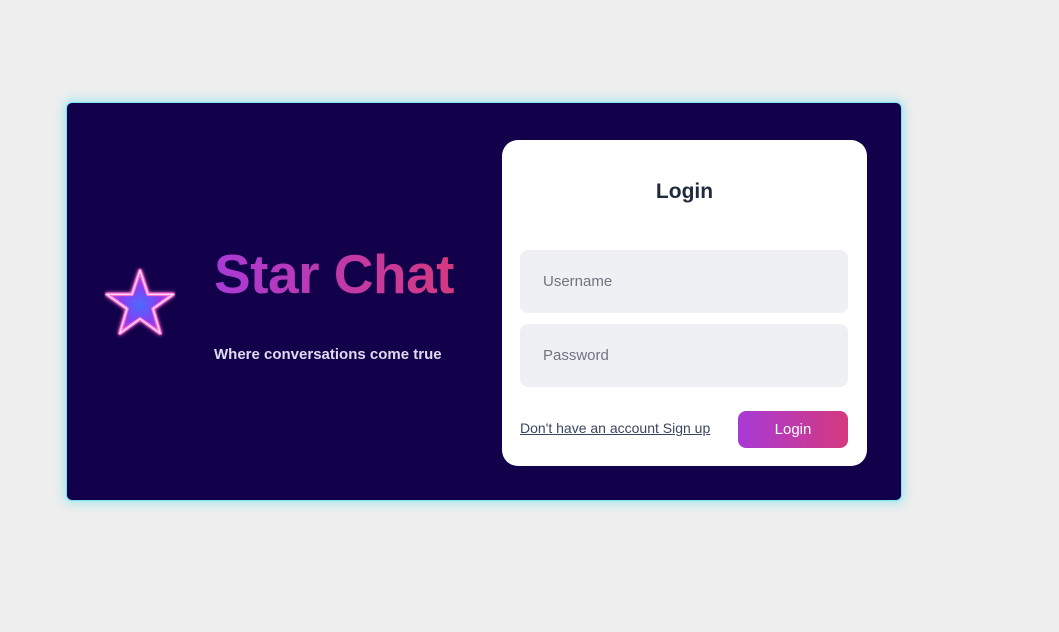 Image resolution: width=1059 pixels, height=632 pixels. Describe the element at coordinates (684, 191) in the screenshot. I see `login-heading: Login` at that location.